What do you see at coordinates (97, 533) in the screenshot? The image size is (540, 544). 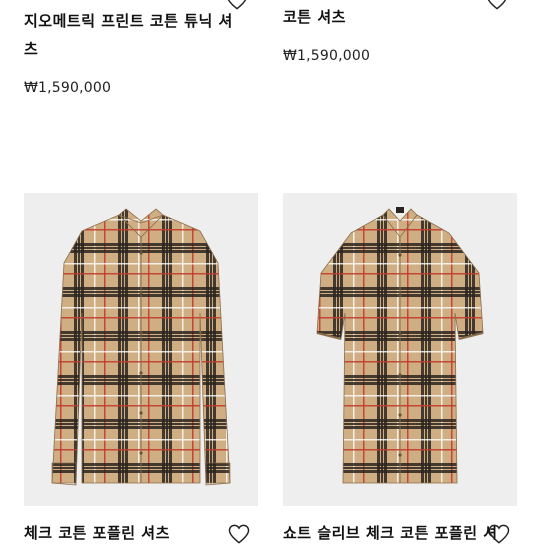 I see `product-title: 체크 코튼 포플린 셔츠` at bounding box center [97, 533].